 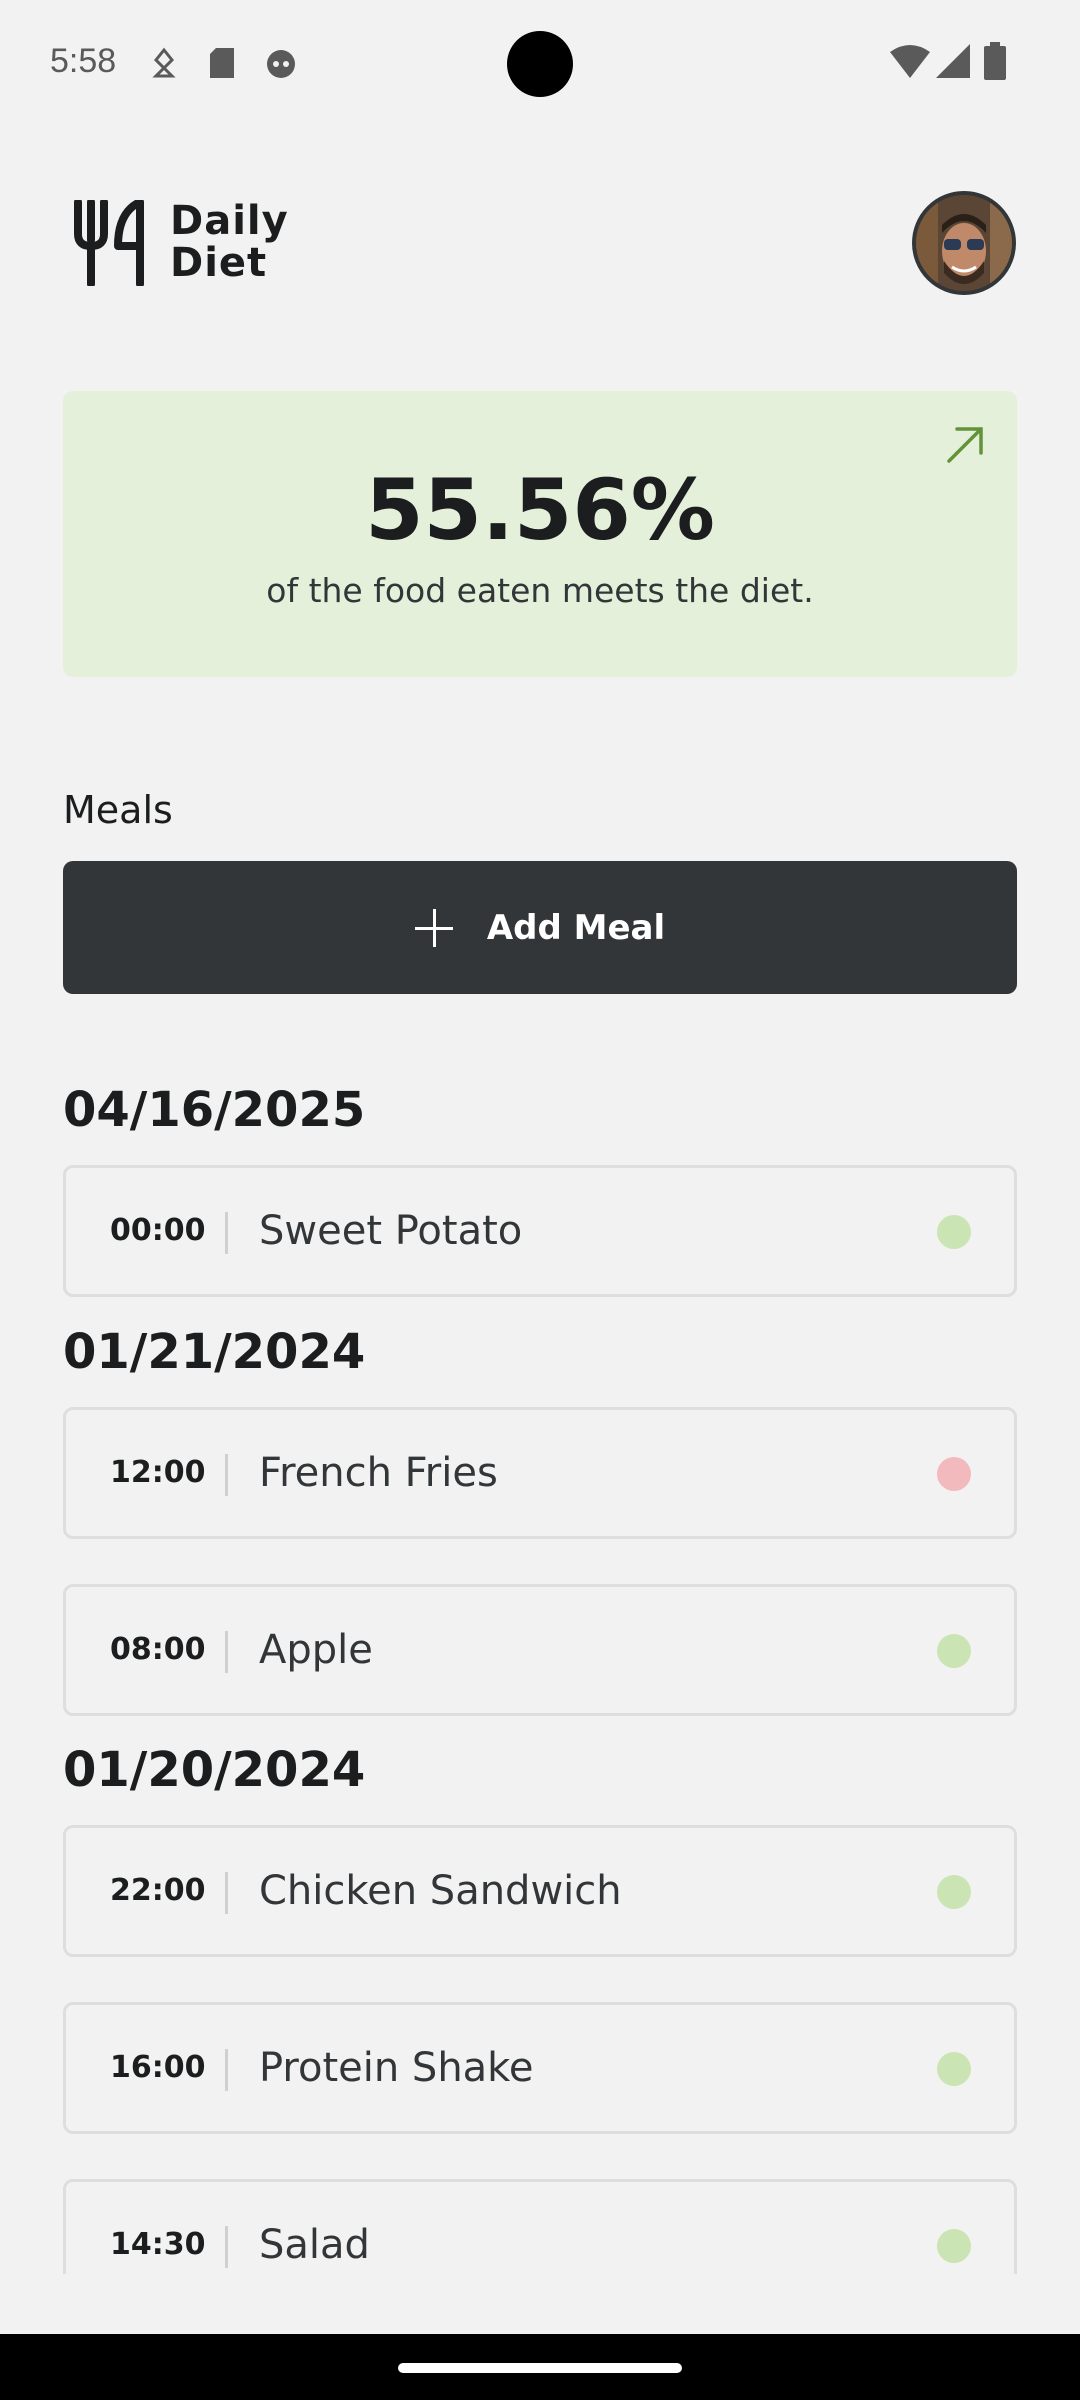 What do you see at coordinates (540, 2368) in the screenshot?
I see `home-gesture-handle` at bounding box center [540, 2368].